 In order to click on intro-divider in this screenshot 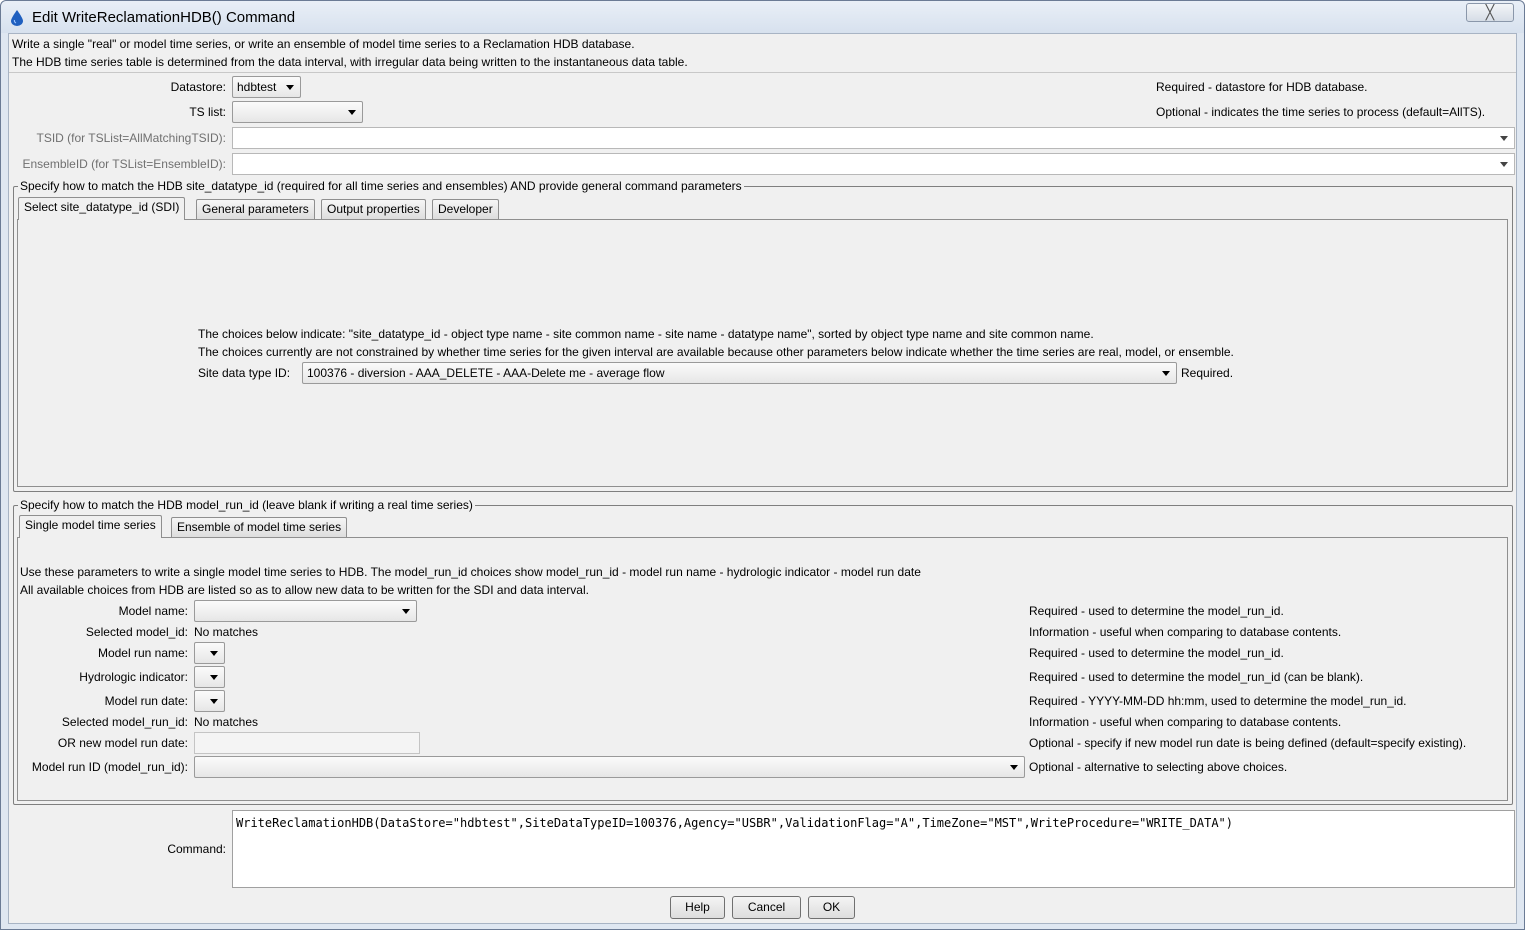, I will do `click(762, 72)`.